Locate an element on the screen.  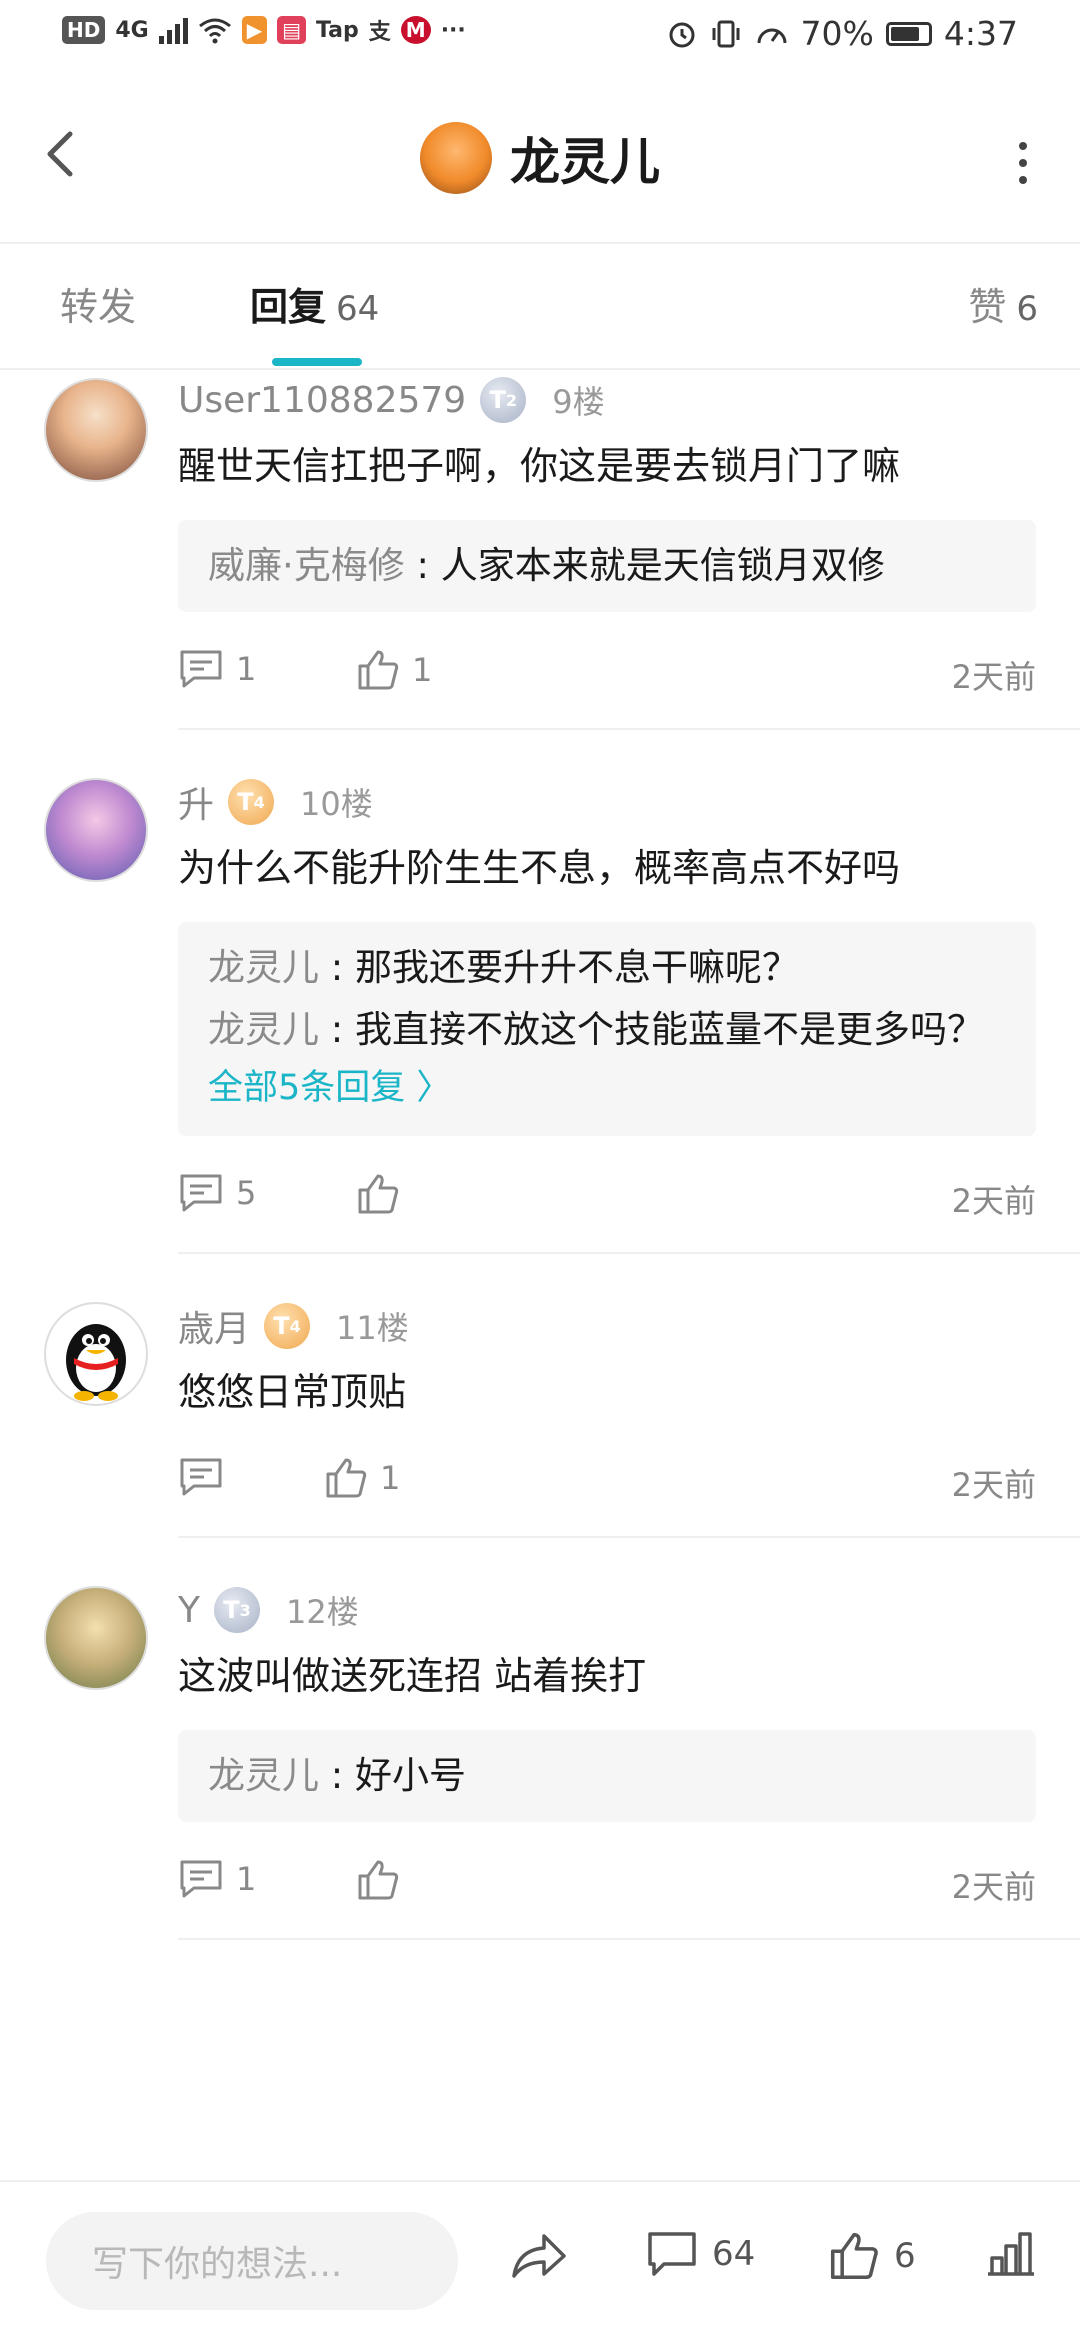
tab-likes: 赞6 is located at coordinates (1003, 303).